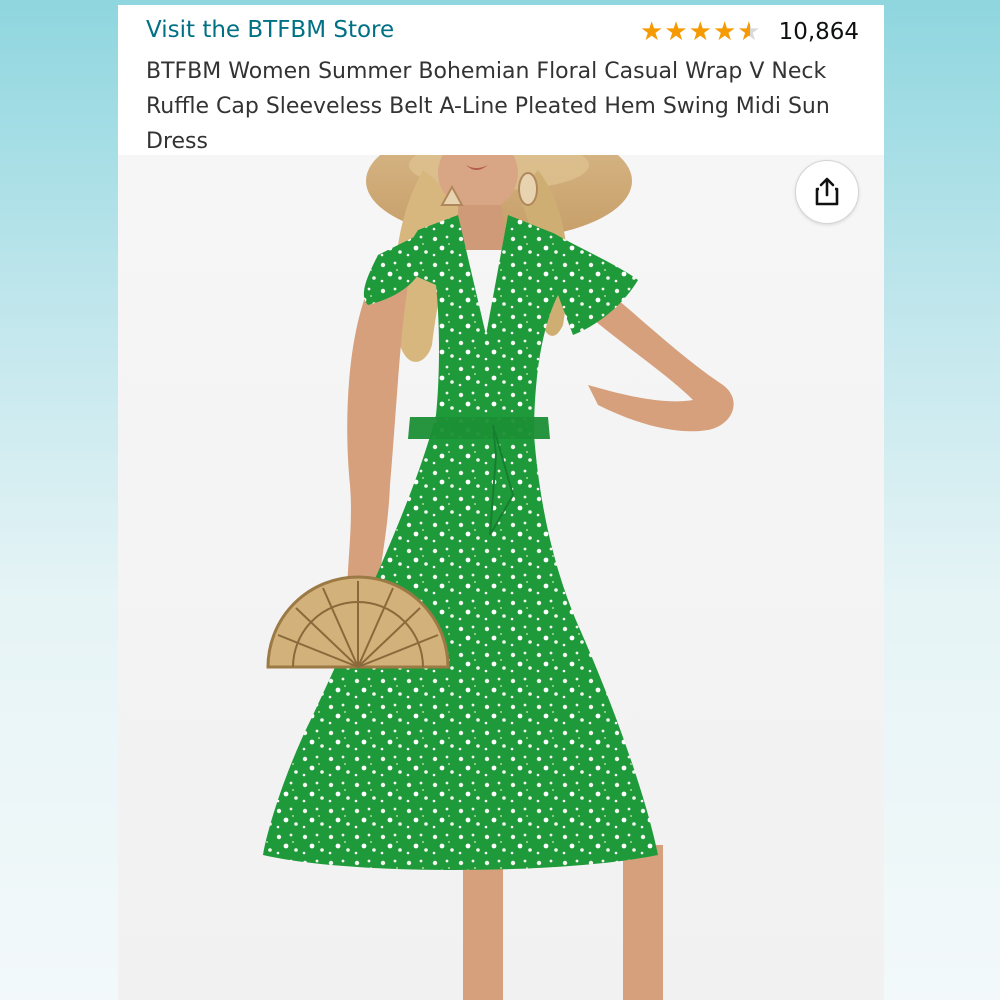 The image size is (1000, 1000). I want to click on half-star-icon: ★, so click(749, 32).